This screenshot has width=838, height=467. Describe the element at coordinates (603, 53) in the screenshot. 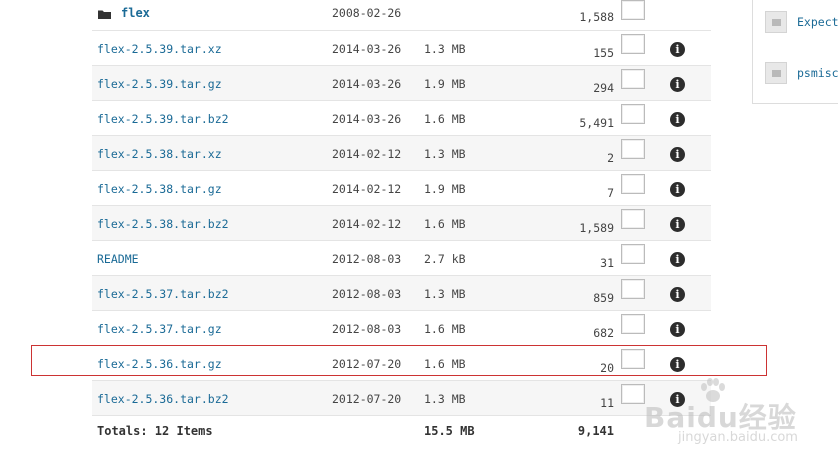

I see `file-download-count: 155` at that location.